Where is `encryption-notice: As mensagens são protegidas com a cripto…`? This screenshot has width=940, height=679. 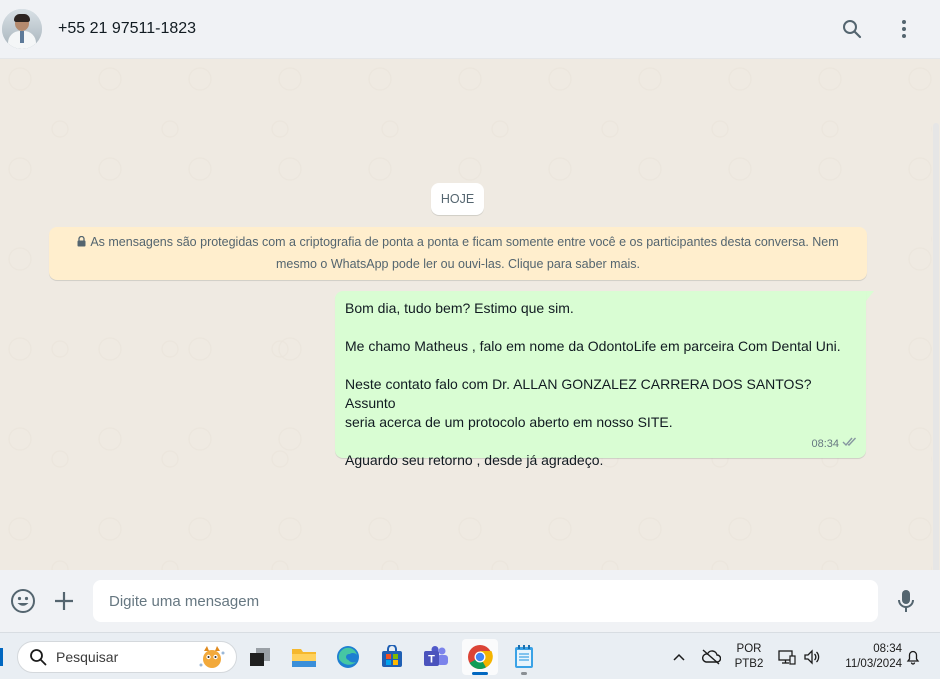 encryption-notice: As mensagens são protegidas com a cripto… is located at coordinates (458, 253).